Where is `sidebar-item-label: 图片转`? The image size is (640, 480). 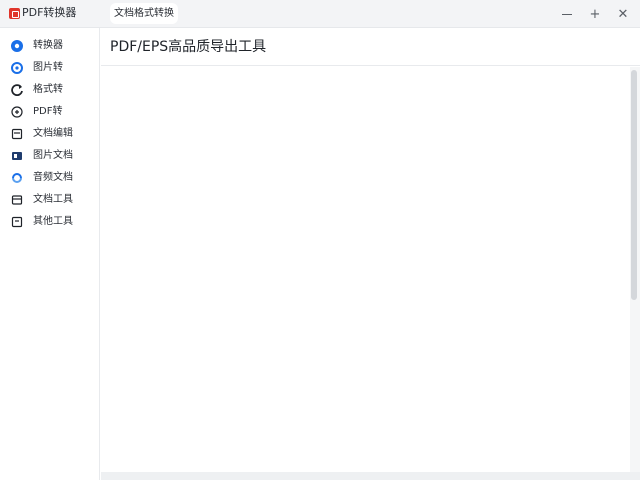
sidebar-item-label: 图片转 is located at coordinates (48, 67).